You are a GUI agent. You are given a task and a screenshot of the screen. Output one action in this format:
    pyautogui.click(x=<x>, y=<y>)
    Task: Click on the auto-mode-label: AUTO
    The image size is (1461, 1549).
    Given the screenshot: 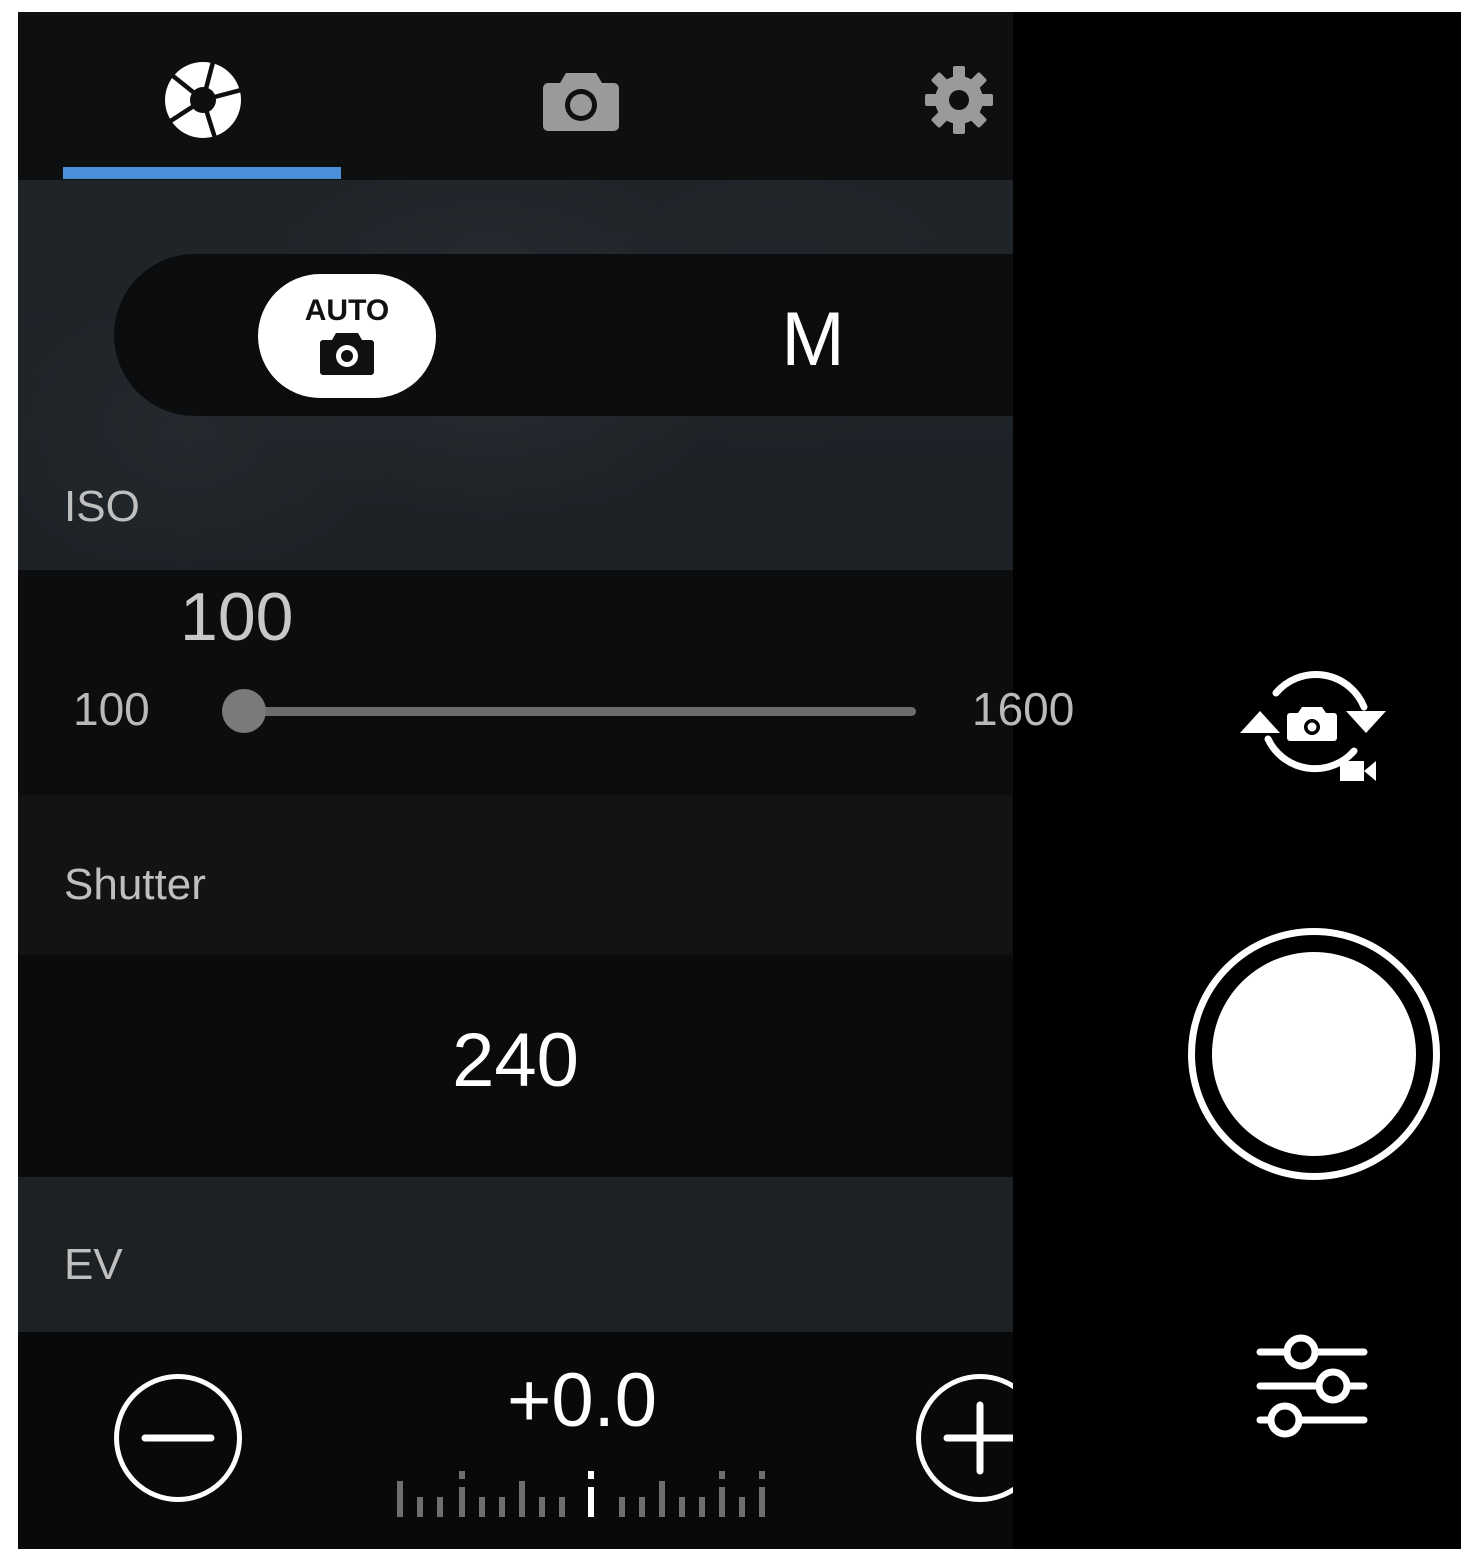 What is the action you would take?
    pyautogui.click(x=347, y=310)
    